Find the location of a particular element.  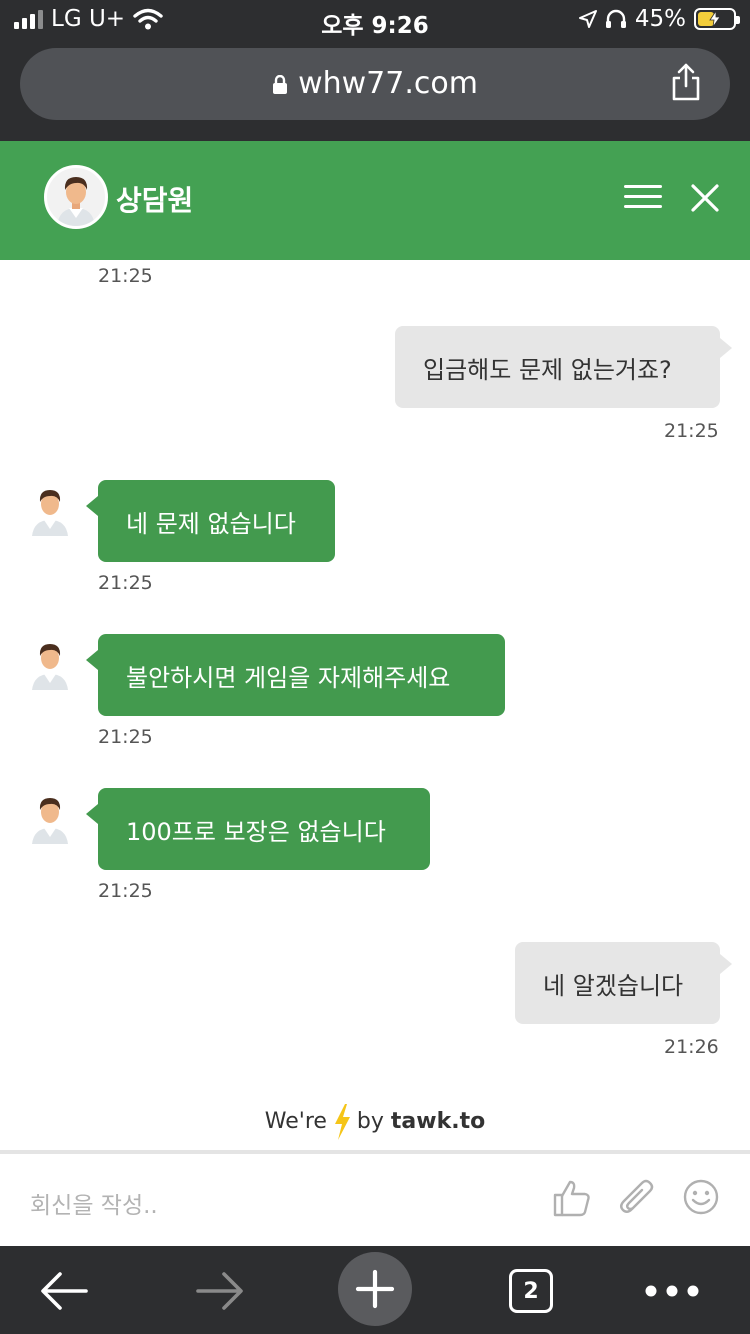

more-dots-icon is located at coordinates (672, 1291).